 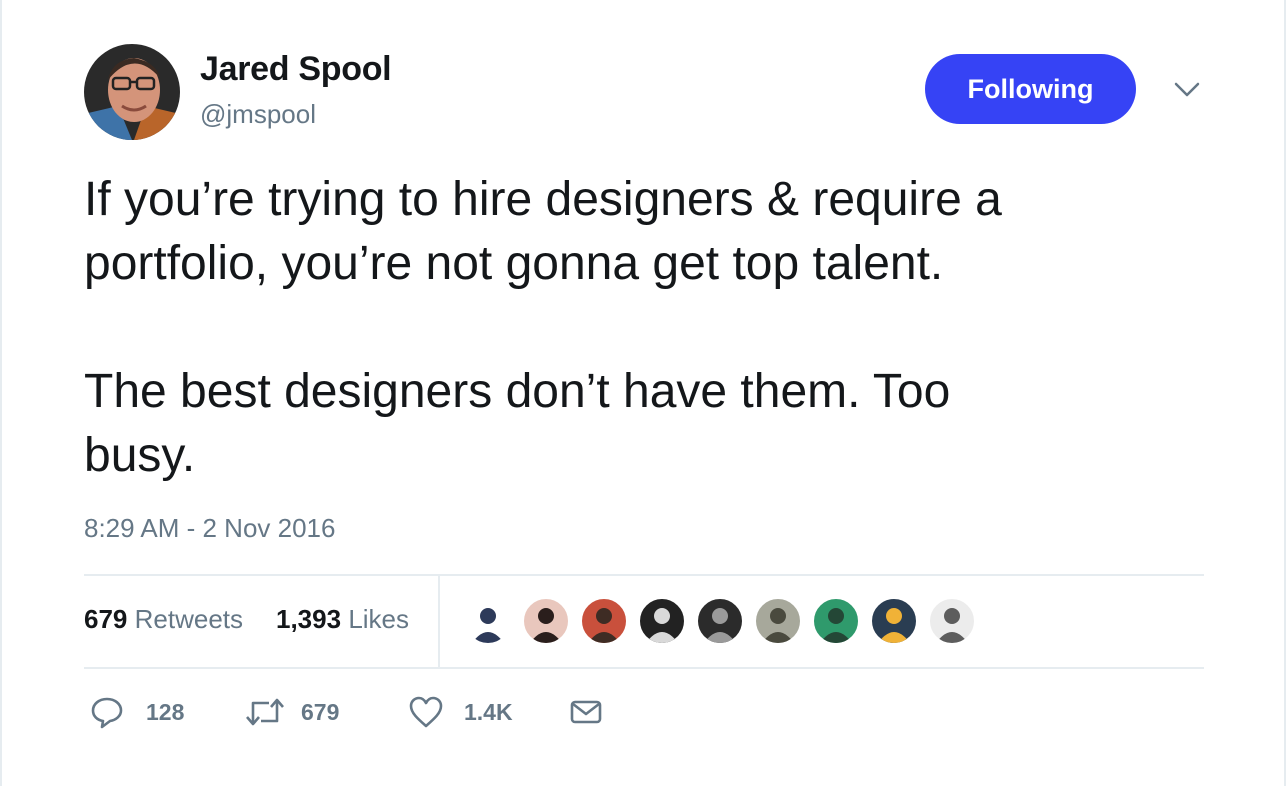 I want to click on profile-photo-icon, so click(x=132, y=92).